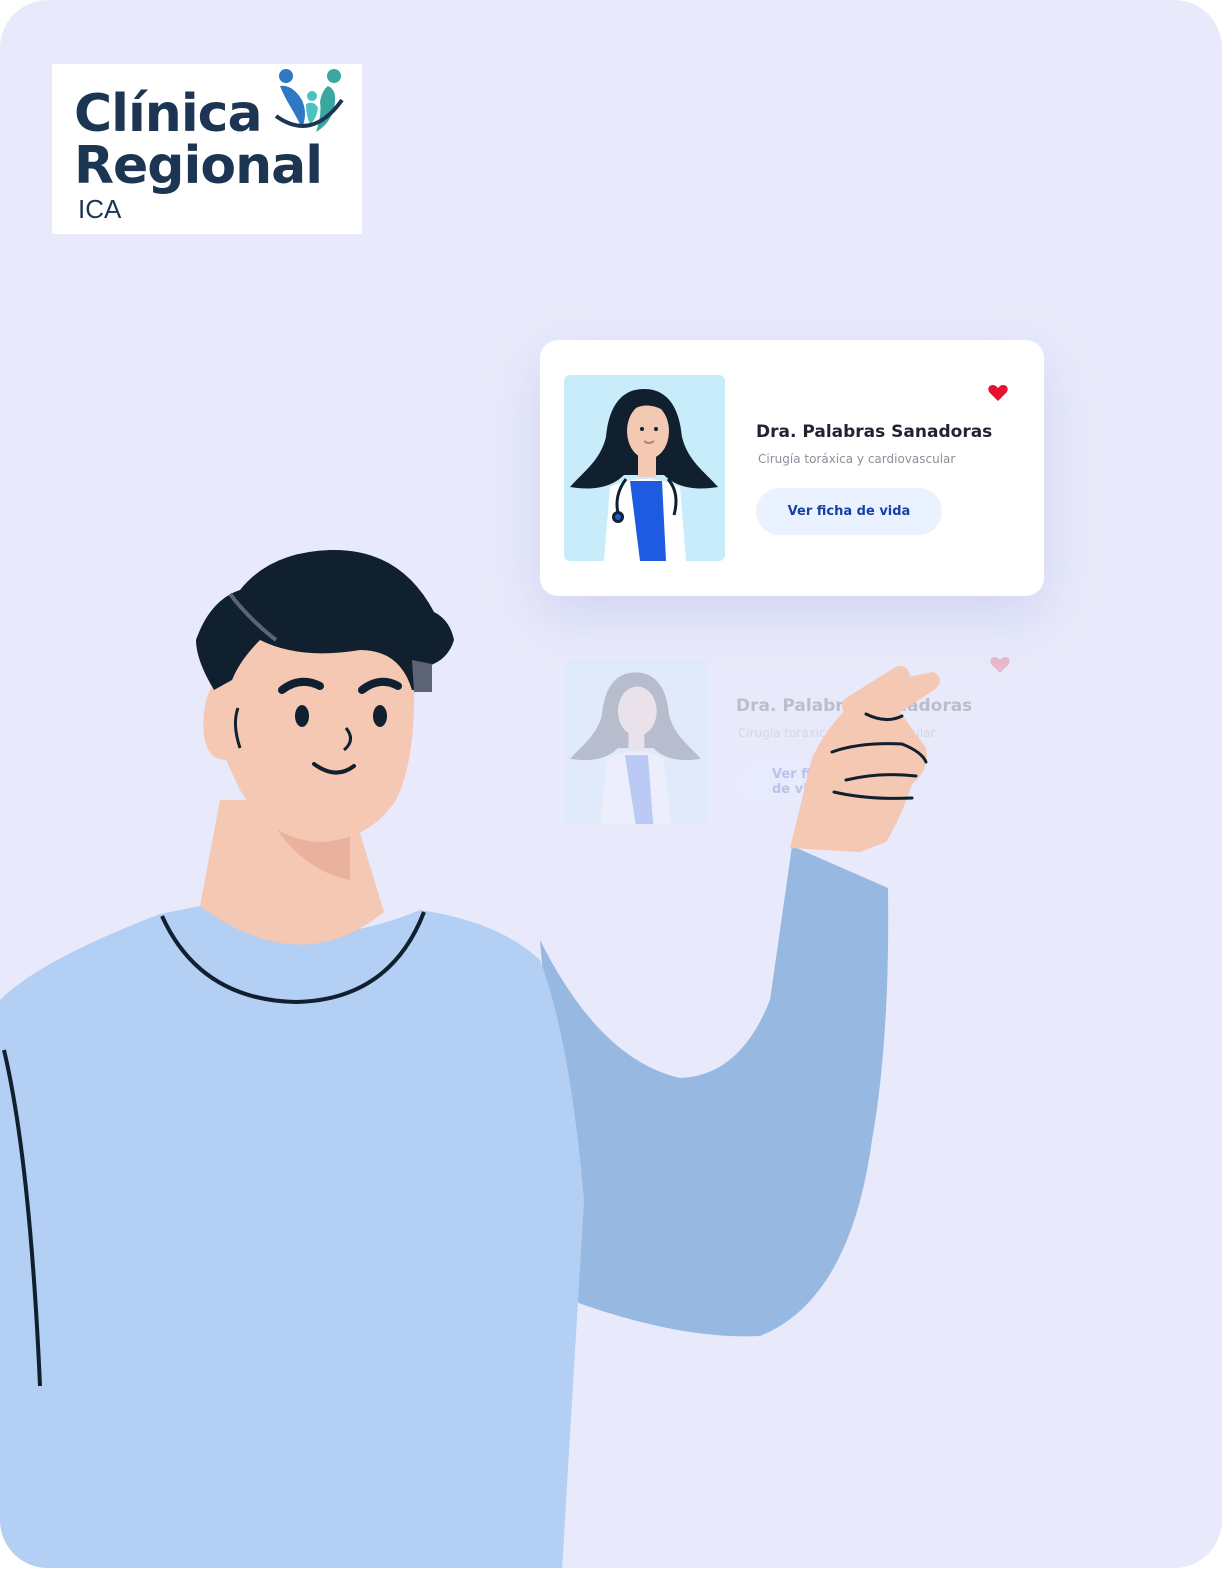  What do you see at coordinates (998, 393) in the screenshot?
I see `heart-icon` at bounding box center [998, 393].